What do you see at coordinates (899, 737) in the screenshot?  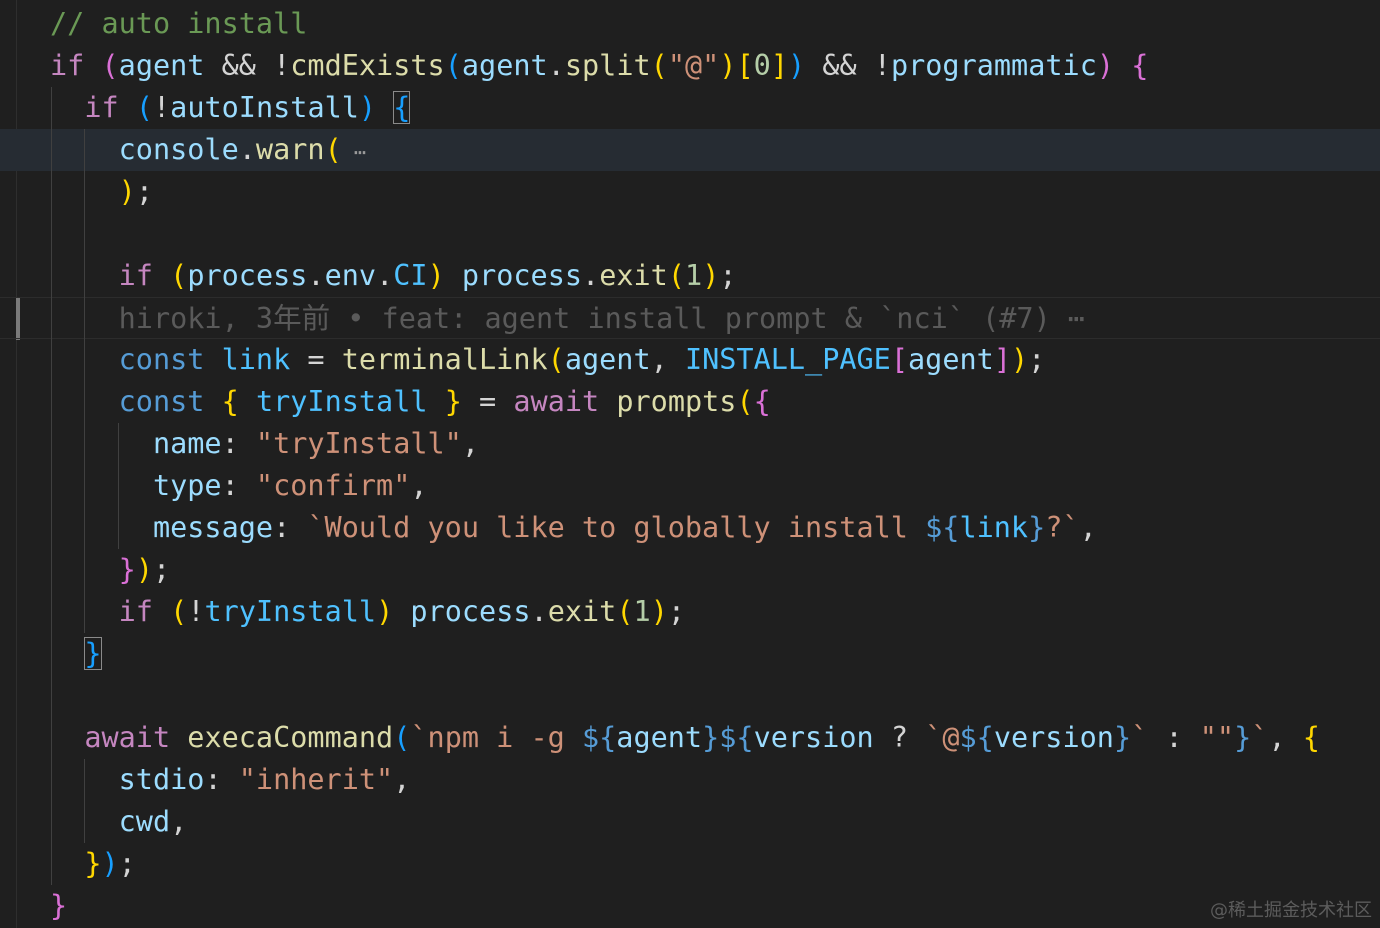 I see `code-token: ?` at bounding box center [899, 737].